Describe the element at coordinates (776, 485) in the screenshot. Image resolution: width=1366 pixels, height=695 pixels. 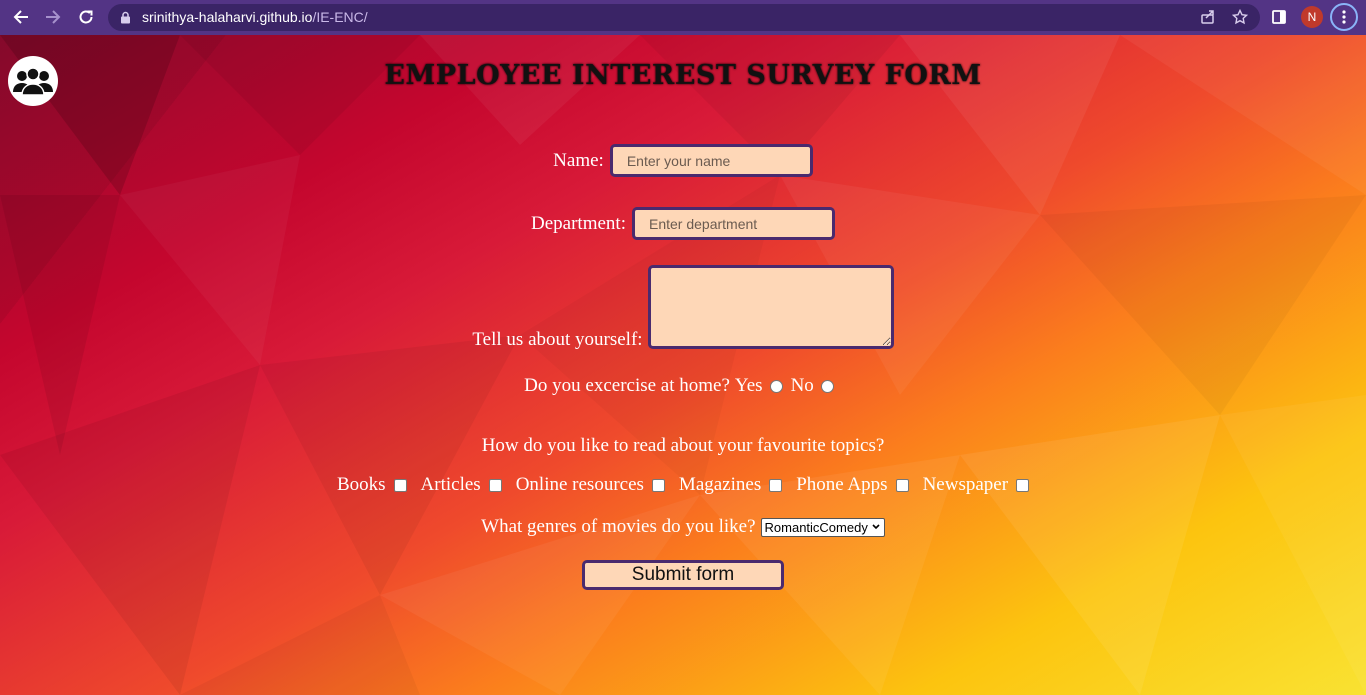
I see `option-magazines-checkbox` at that location.